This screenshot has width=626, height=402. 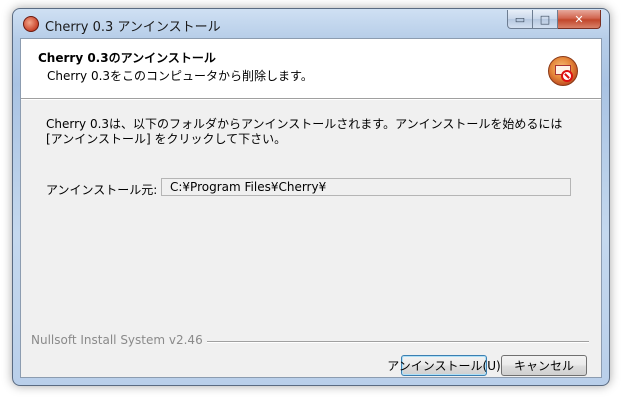 What do you see at coordinates (102, 190) in the screenshot?
I see `destination-label: アンインストール元:` at bounding box center [102, 190].